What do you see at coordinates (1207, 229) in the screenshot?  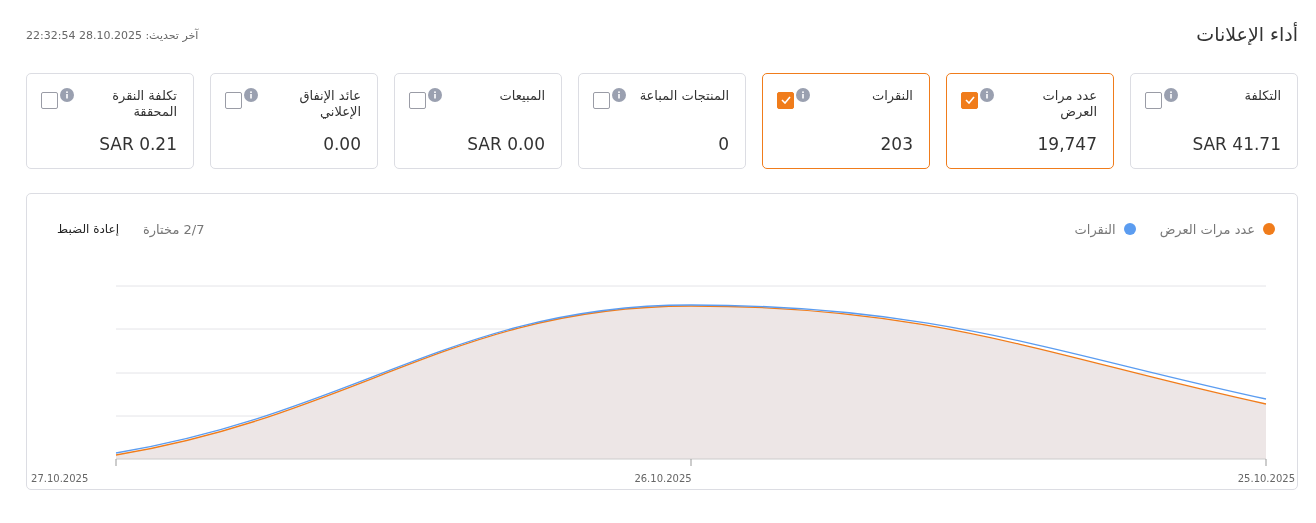 I see `legend-label: عدد مرات العرض` at bounding box center [1207, 229].